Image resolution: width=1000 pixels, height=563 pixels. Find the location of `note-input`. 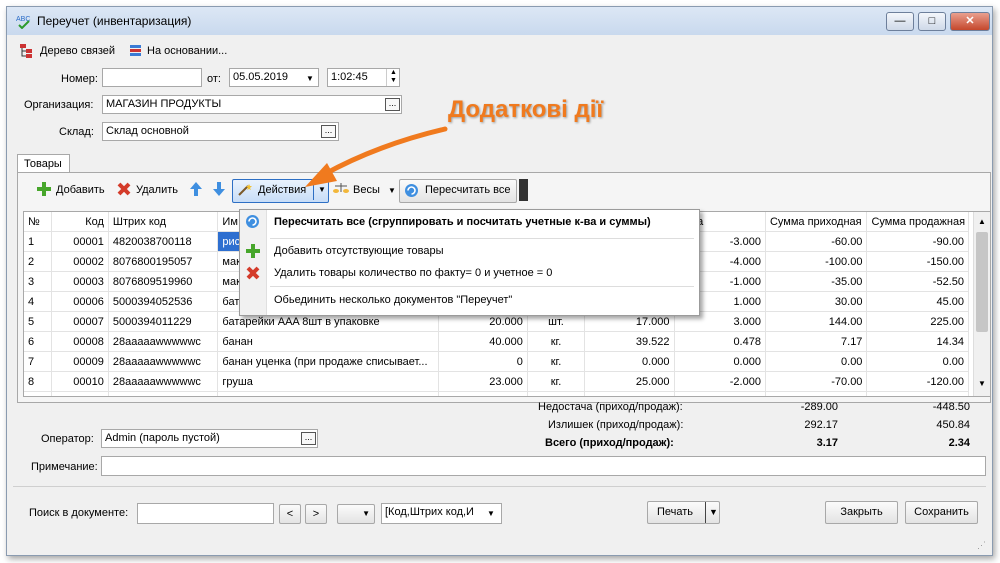

note-input is located at coordinates (543, 466).